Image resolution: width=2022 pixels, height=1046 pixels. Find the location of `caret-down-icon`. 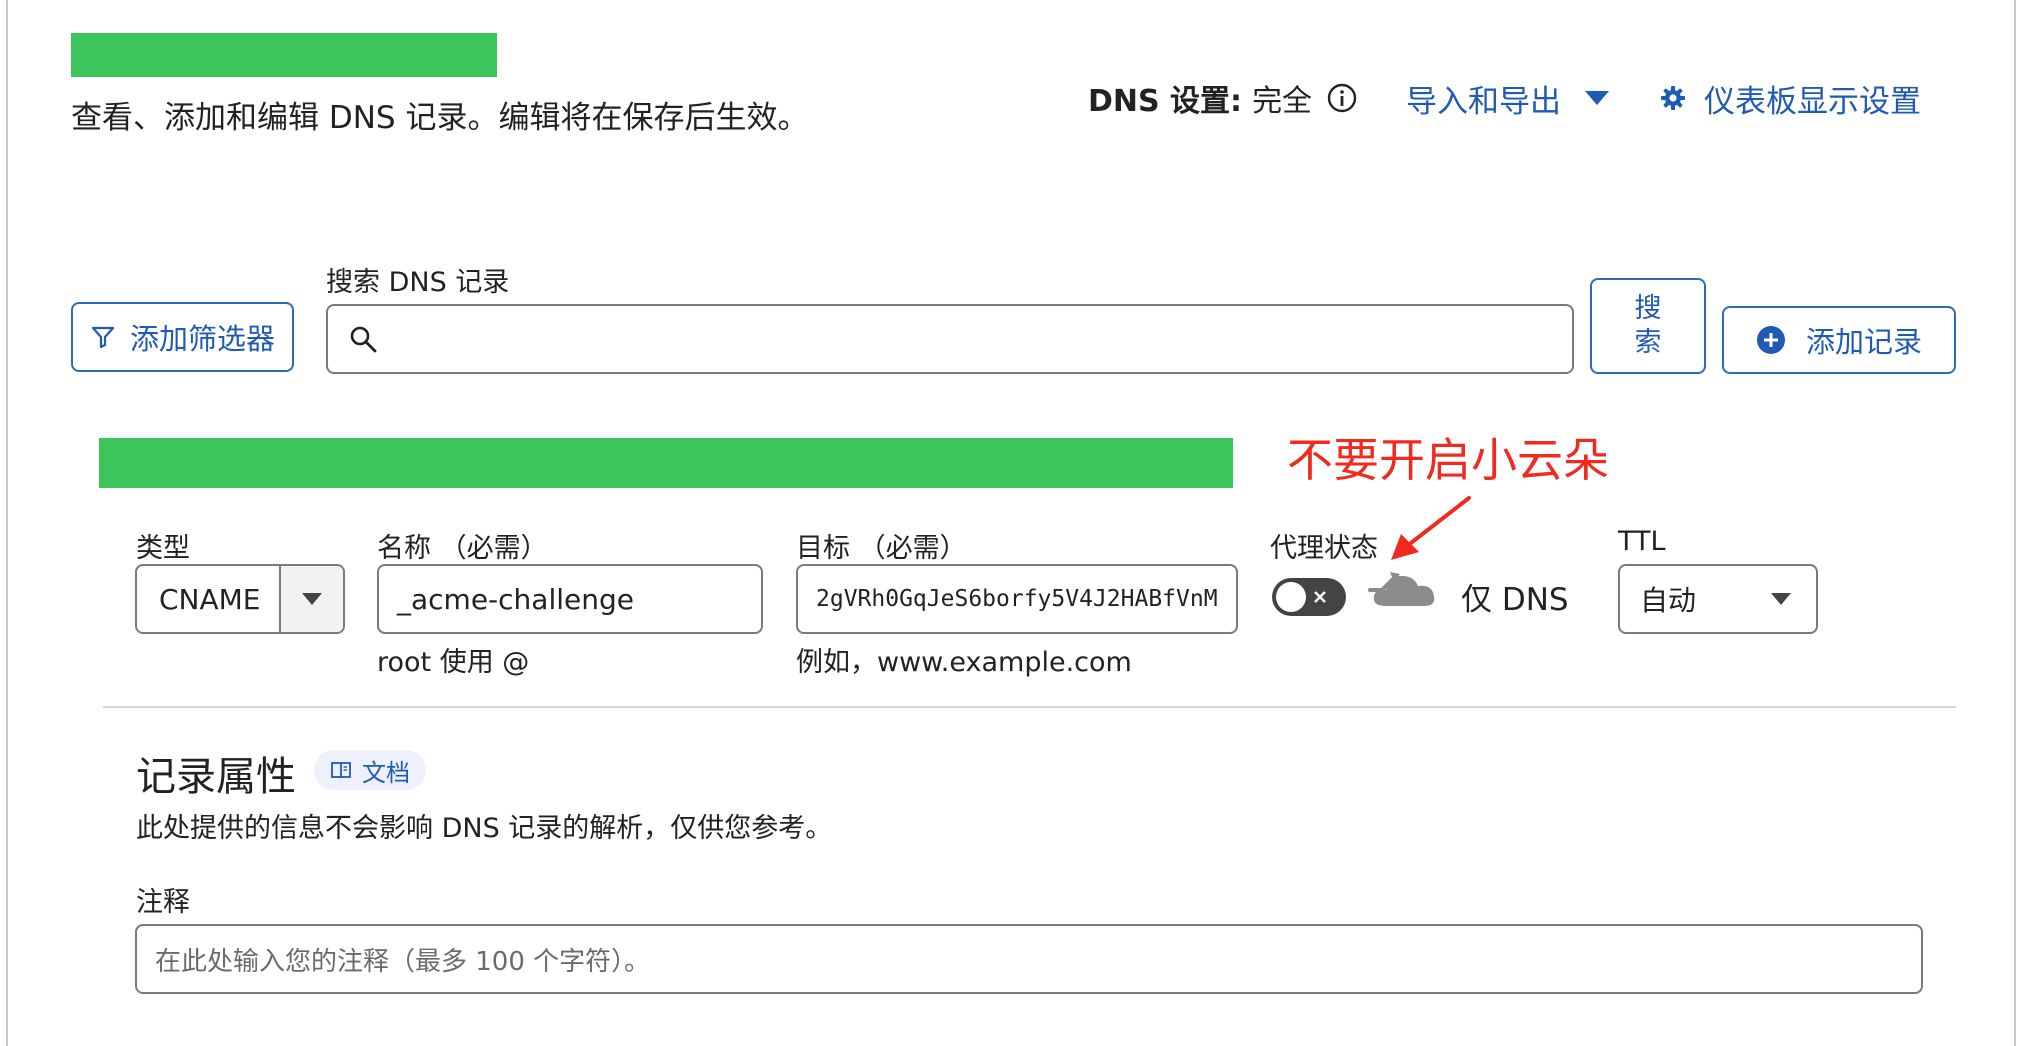

caret-down-icon is located at coordinates (1597, 98).